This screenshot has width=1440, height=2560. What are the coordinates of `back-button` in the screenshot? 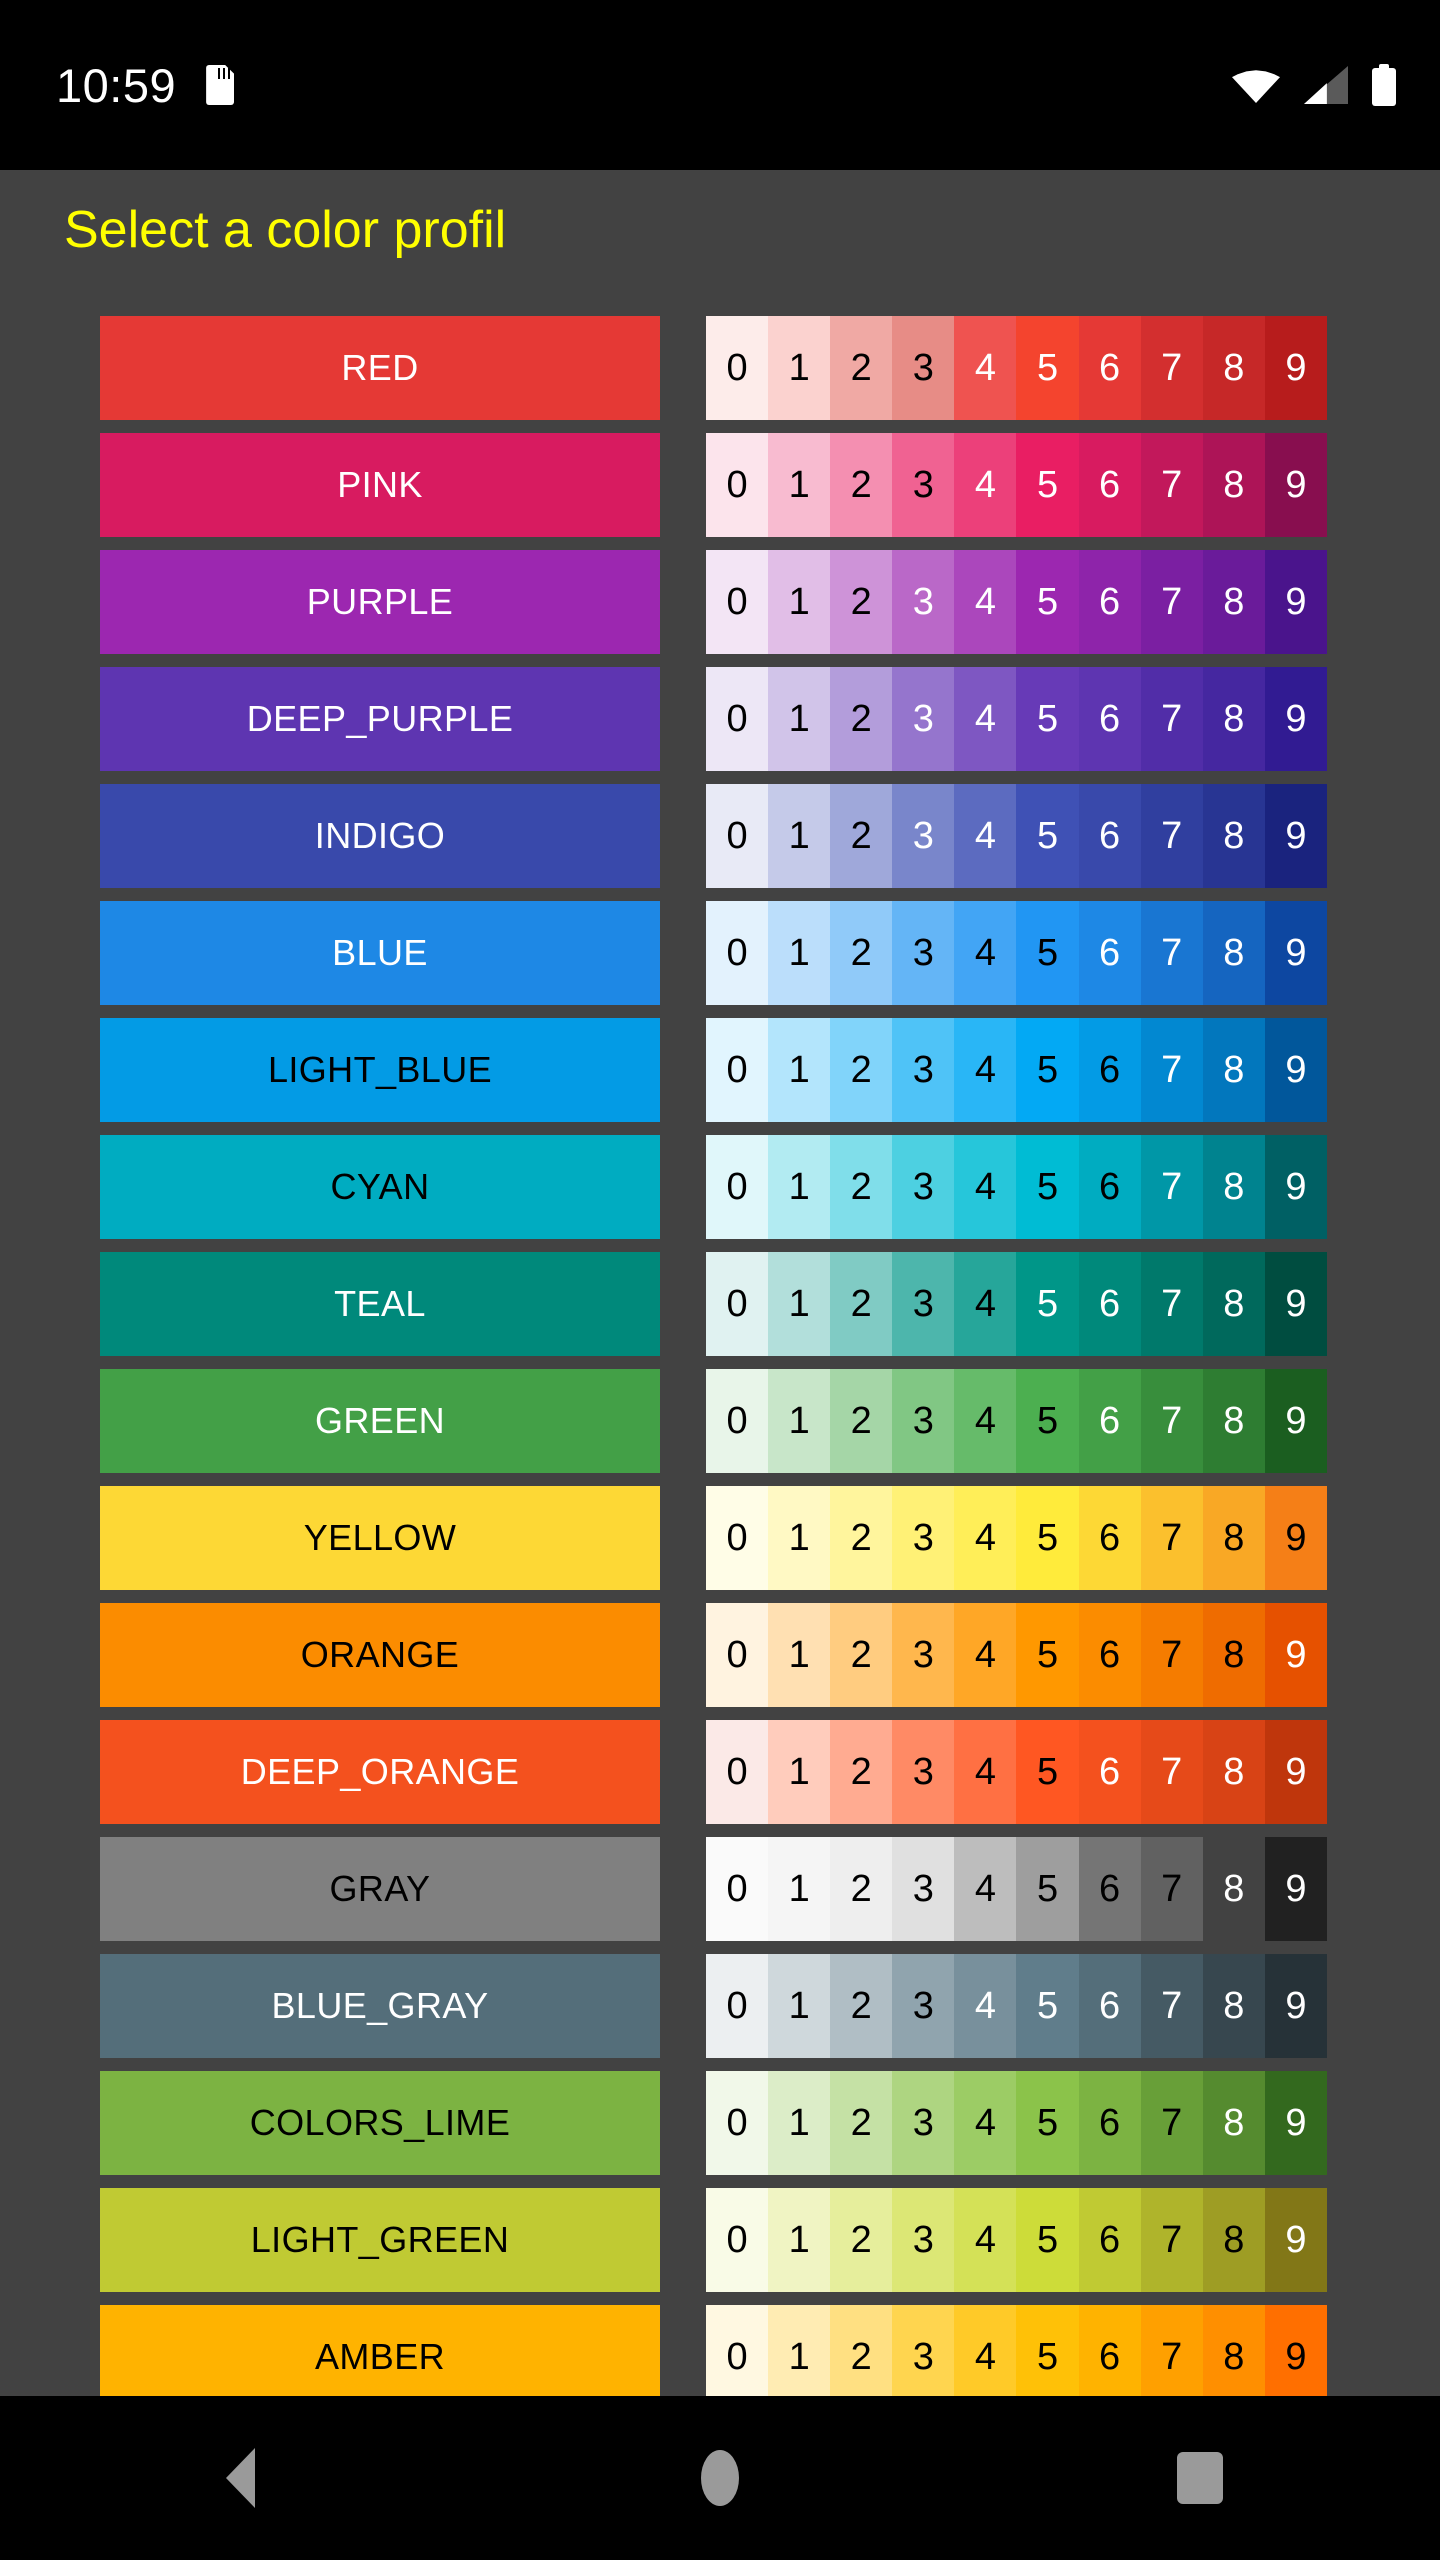 It's located at (240, 2478).